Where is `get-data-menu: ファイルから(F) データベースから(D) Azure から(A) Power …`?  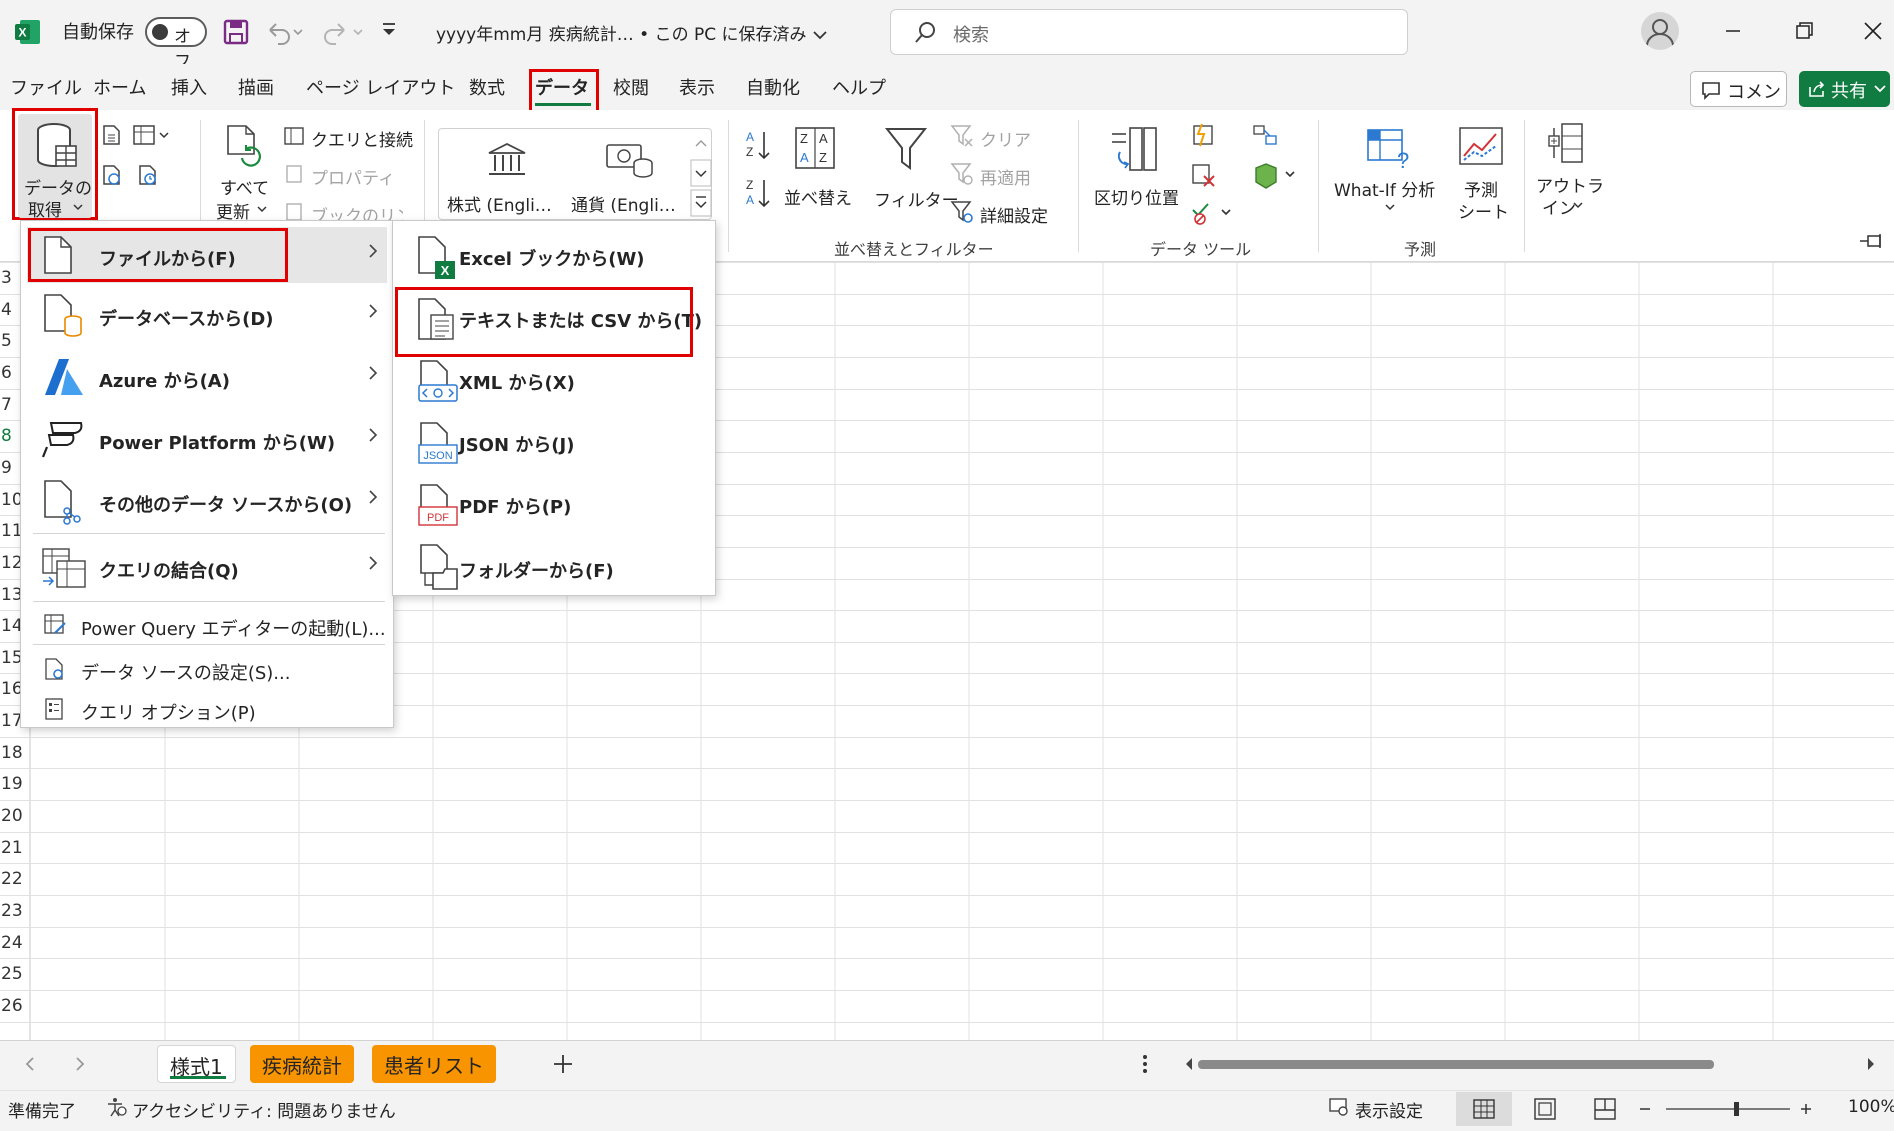 get-data-menu: ファイルから(F) データベースから(D) Azure から(A) Power … is located at coordinates (207, 474).